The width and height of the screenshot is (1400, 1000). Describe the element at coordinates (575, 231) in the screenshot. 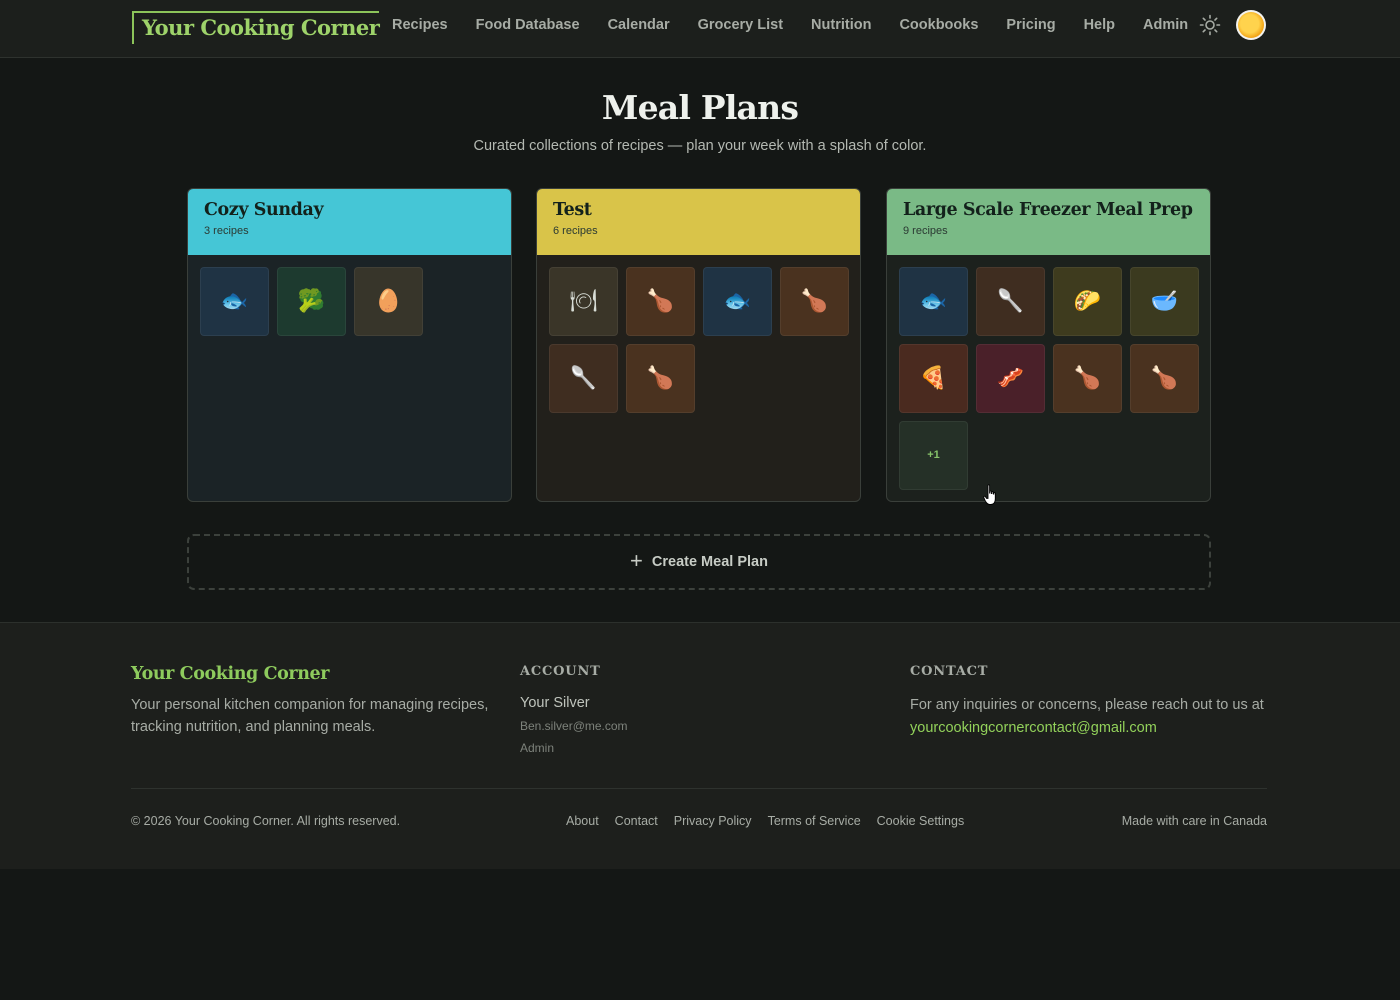

I see `meal-plan-recipe-count: 6 recipes` at that location.